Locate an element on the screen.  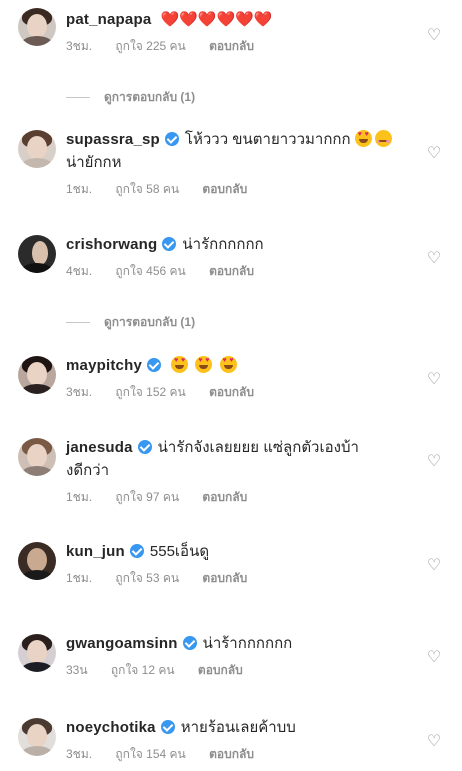
comment-username: pat_napapa is located at coordinates (108, 19).